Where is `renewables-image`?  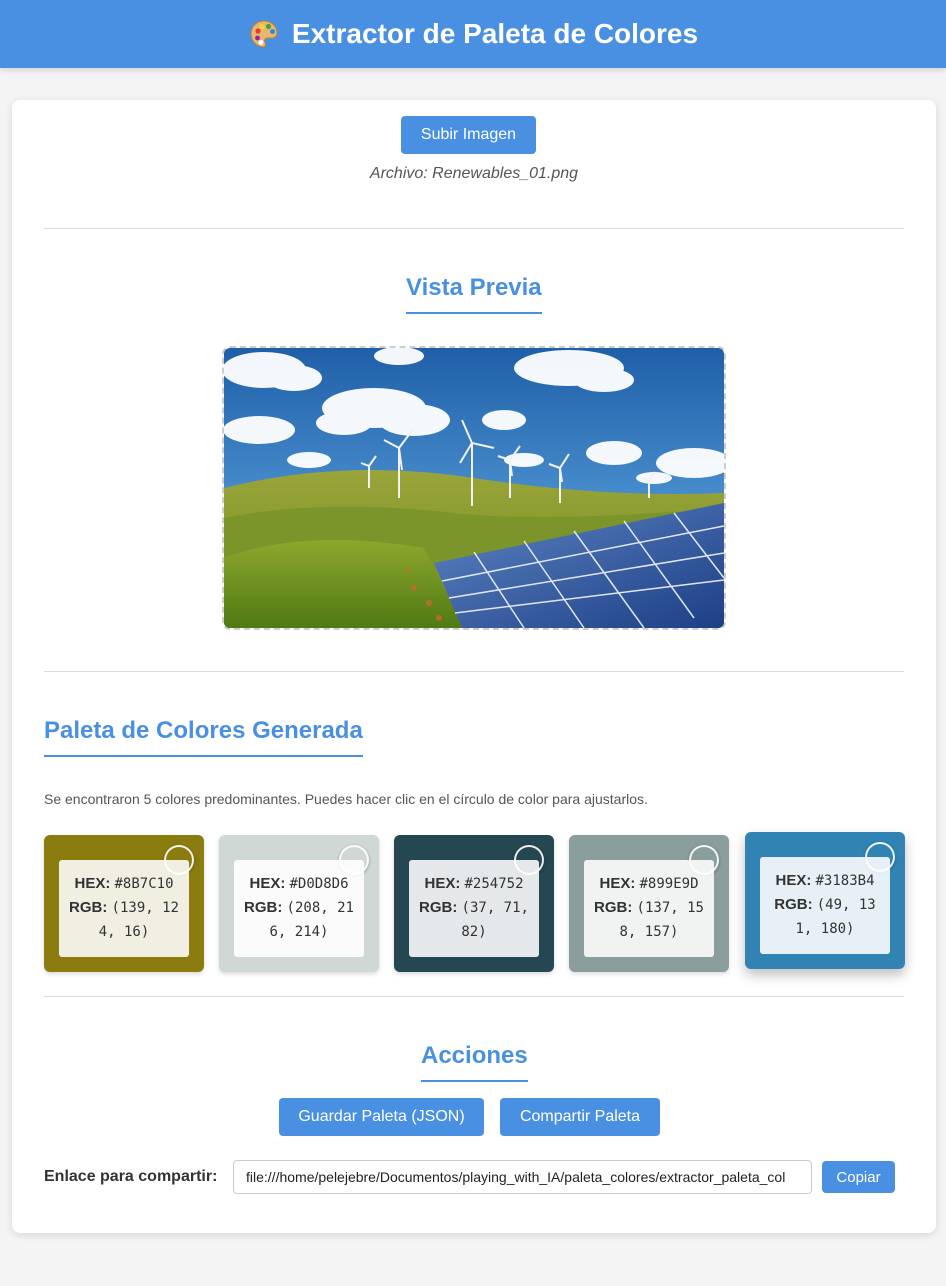
renewables-image is located at coordinates (474, 488).